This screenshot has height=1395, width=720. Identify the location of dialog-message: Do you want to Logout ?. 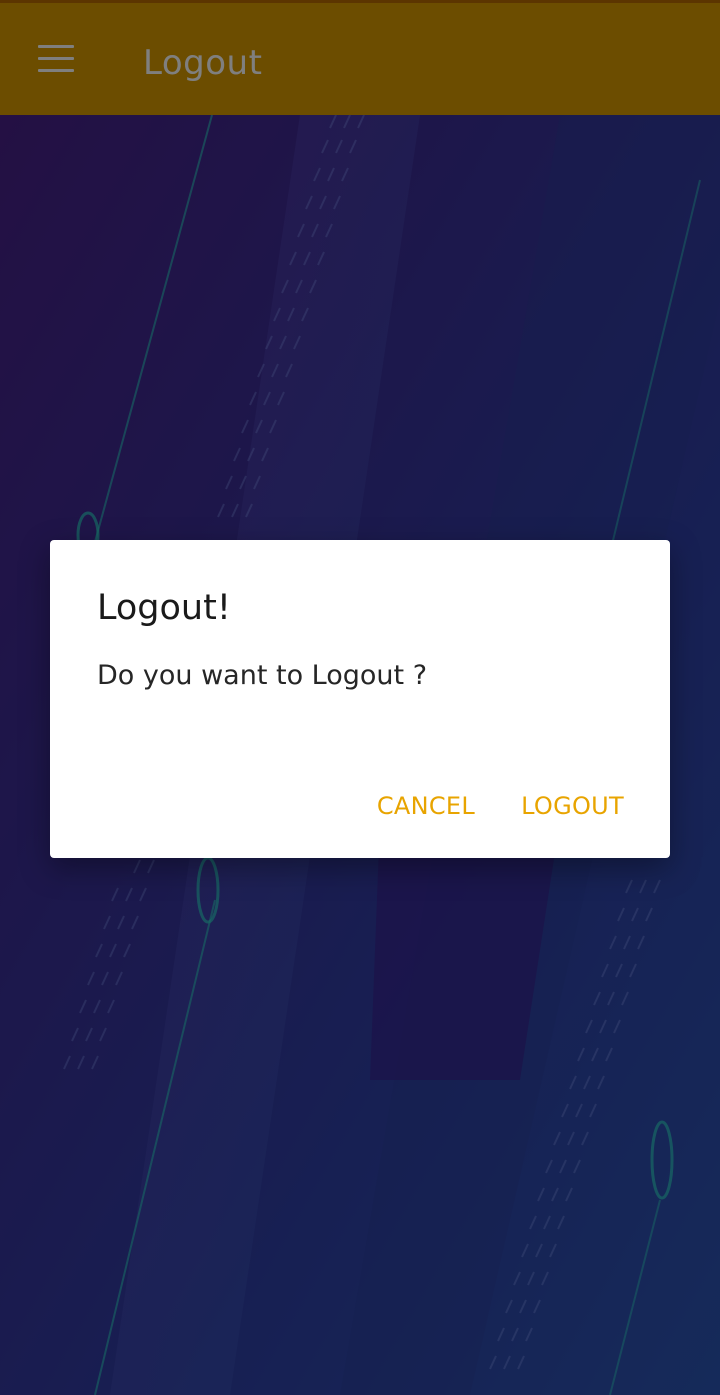
(262, 675).